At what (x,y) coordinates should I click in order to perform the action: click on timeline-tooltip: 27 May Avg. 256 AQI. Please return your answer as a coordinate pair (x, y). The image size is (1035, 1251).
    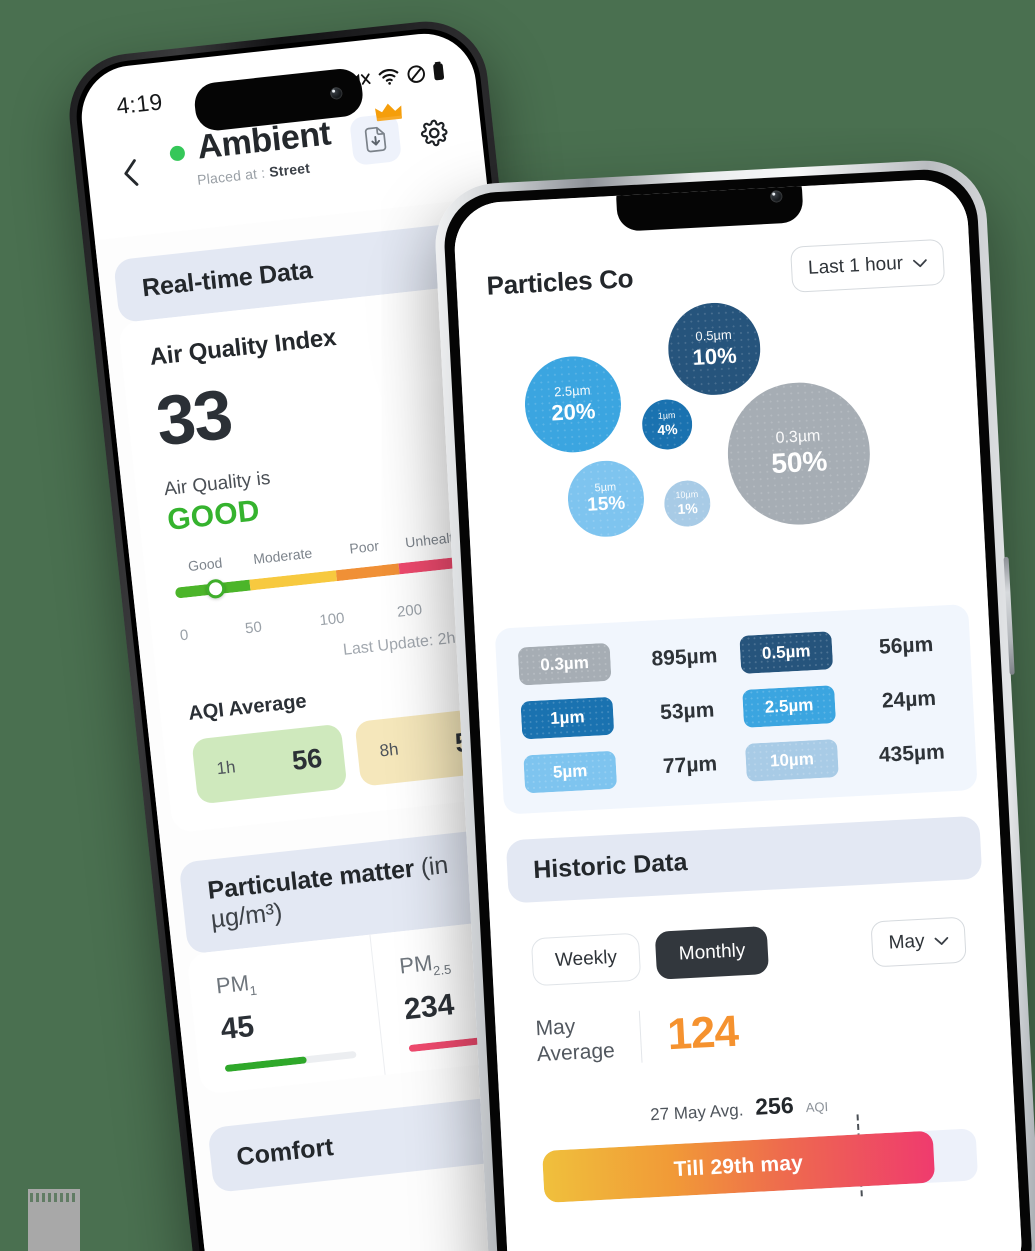
    Looking at the image, I should click on (739, 1108).